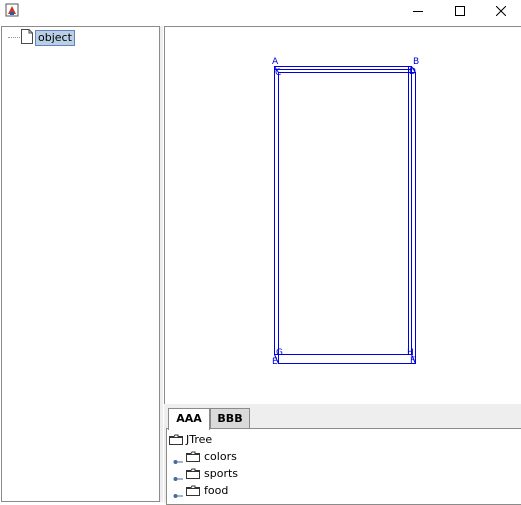  Describe the element at coordinates (189, 419) in the screenshot. I see `tab-aaa: AAA` at that location.